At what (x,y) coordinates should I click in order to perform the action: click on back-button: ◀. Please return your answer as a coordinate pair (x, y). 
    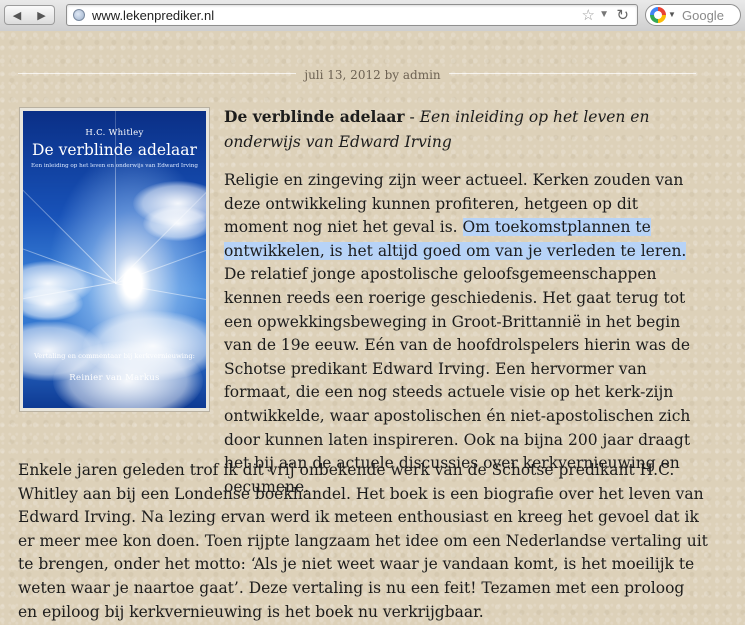
    Looking at the image, I should click on (17, 15).